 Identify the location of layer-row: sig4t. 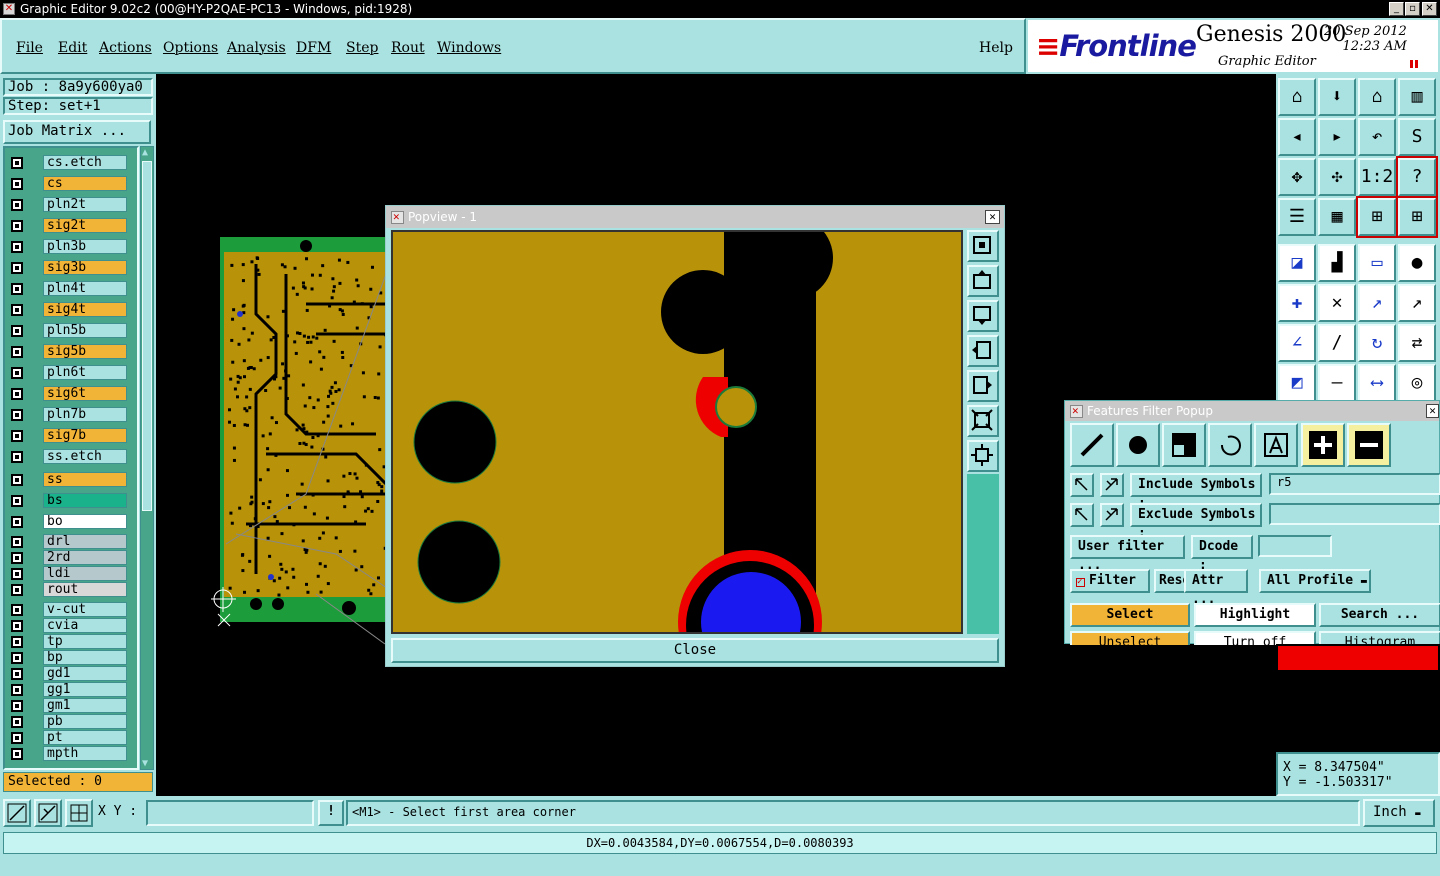
(71, 309).